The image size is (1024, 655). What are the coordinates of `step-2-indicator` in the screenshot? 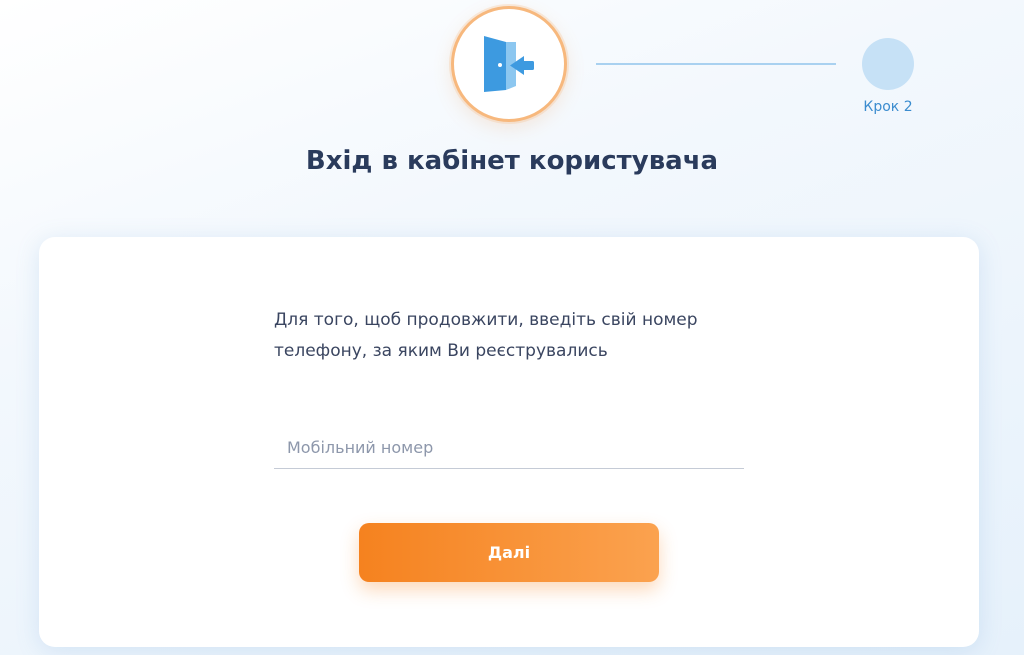 It's located at (888, 64).